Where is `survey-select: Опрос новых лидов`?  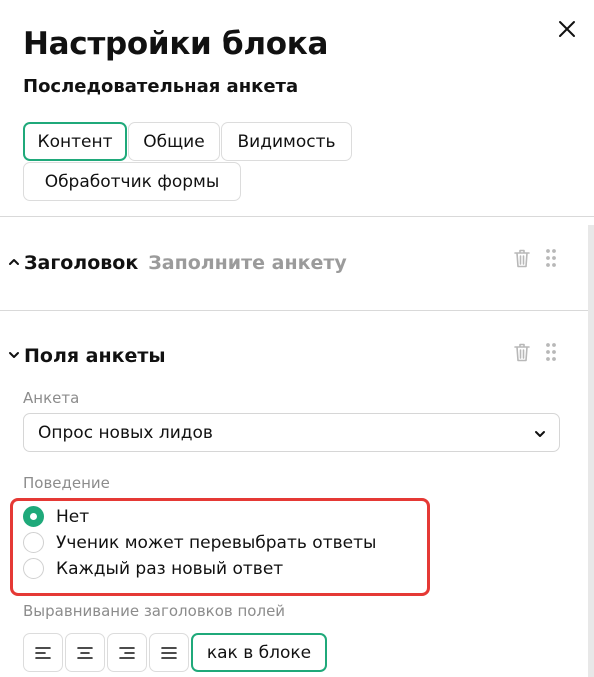
survey-select: Опрос новых лидов is located at coordinates (291, 432).